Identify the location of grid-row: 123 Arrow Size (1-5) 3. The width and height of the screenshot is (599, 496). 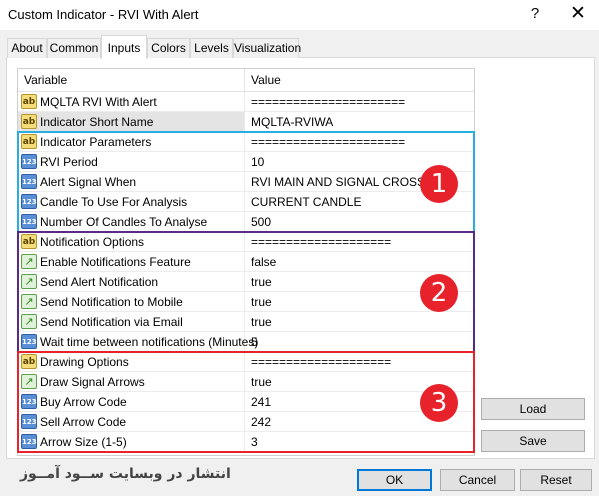
(246, 442).